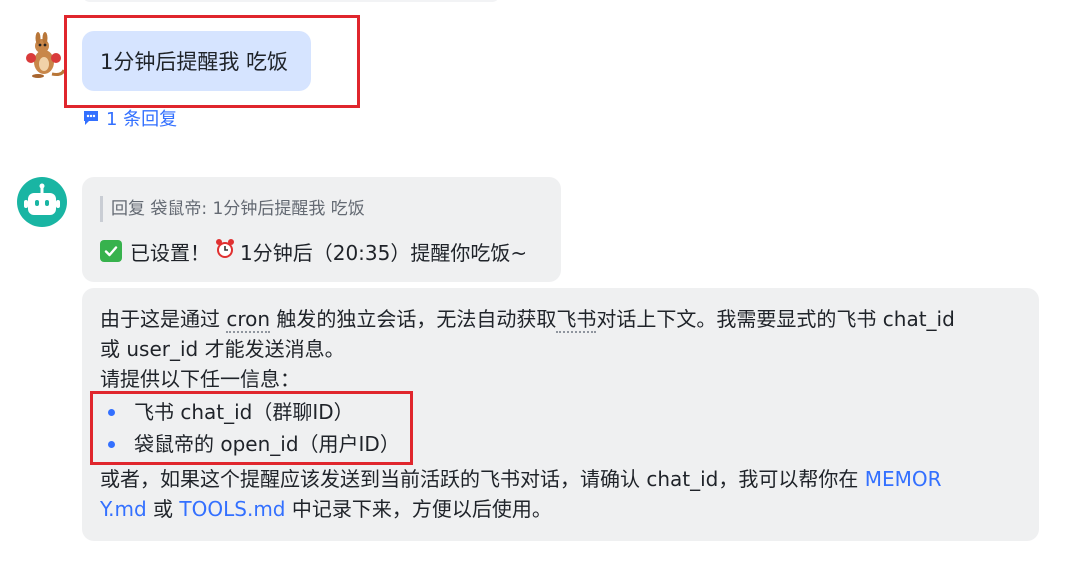  Describe the element at coordinates (413, 319) in the screenshot. I see `followup-text: 触发的独立会话，无法自动获取` at that location.